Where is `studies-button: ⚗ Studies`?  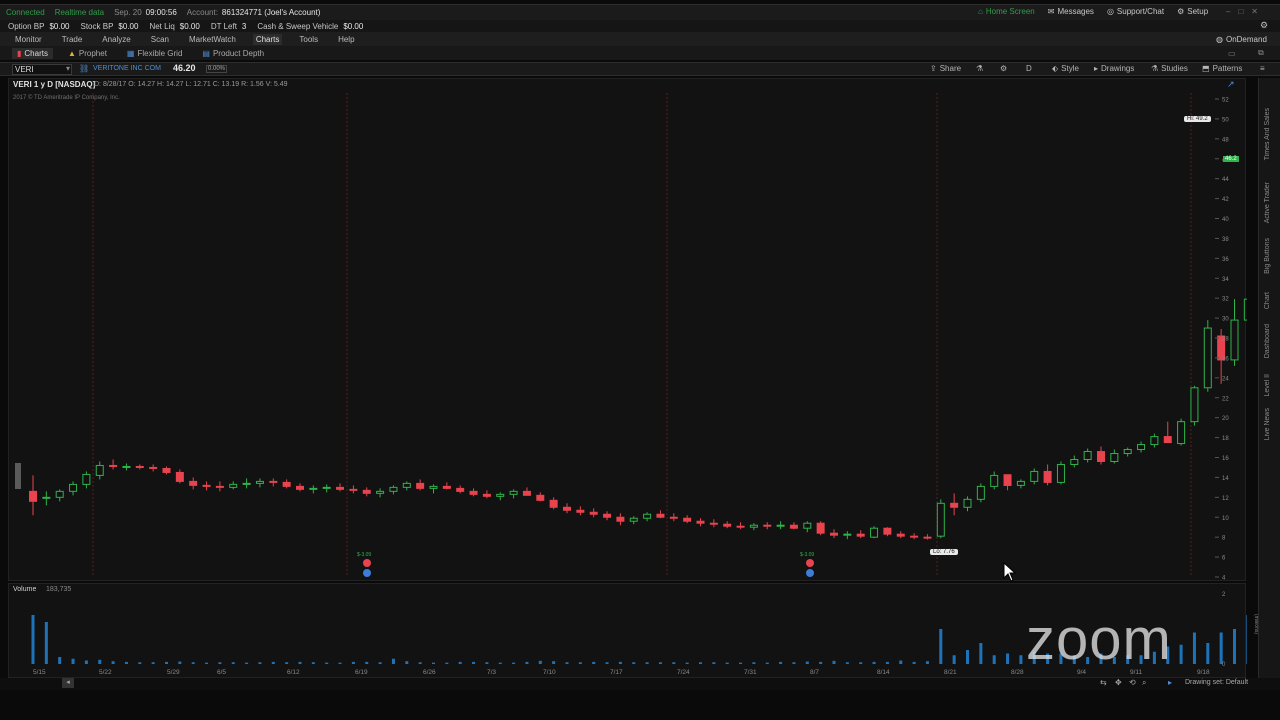 studies-button: ⚗ Studies is located at coordinates (1169, 68).